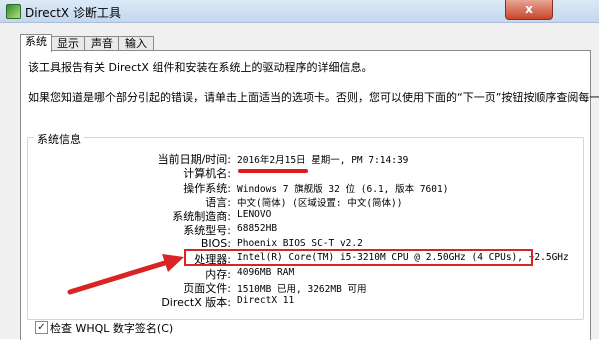 This screenshot has width=599, height=340. What do you see at coordinates (119, 277) in the screenshot?
I see `annotation-arrow-shaft` at bounding box center [119, 277].